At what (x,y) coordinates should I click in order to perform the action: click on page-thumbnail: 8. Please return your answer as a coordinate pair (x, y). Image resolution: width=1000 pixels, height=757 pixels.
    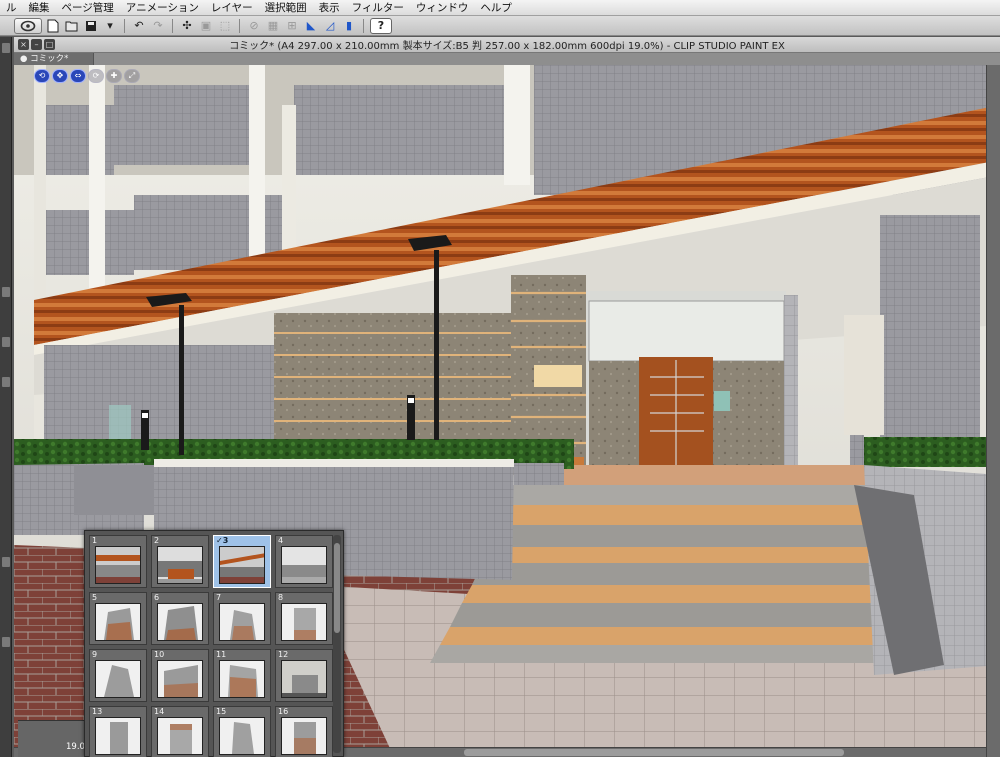
    Looking at the image, I should click on (304, 618).